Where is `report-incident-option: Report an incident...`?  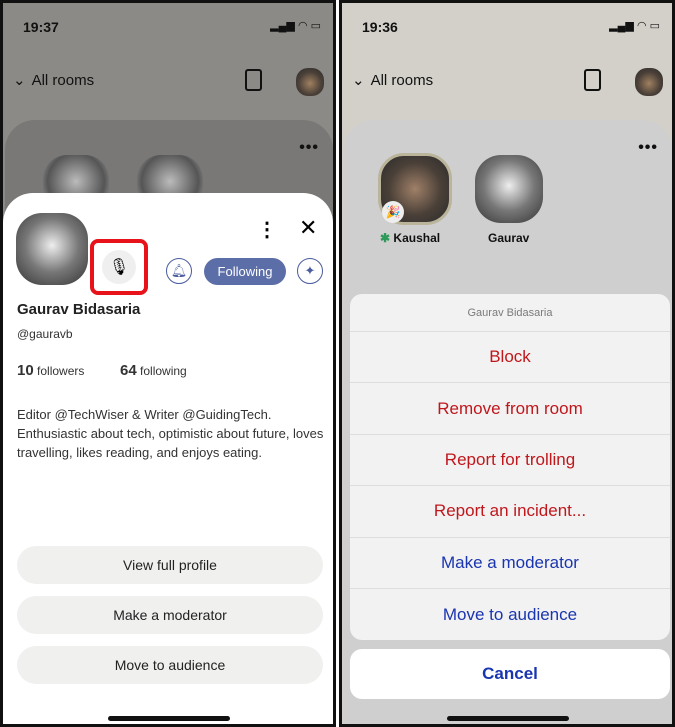 report-incident-option: Report an incident... is located at coordinates (510, 512).